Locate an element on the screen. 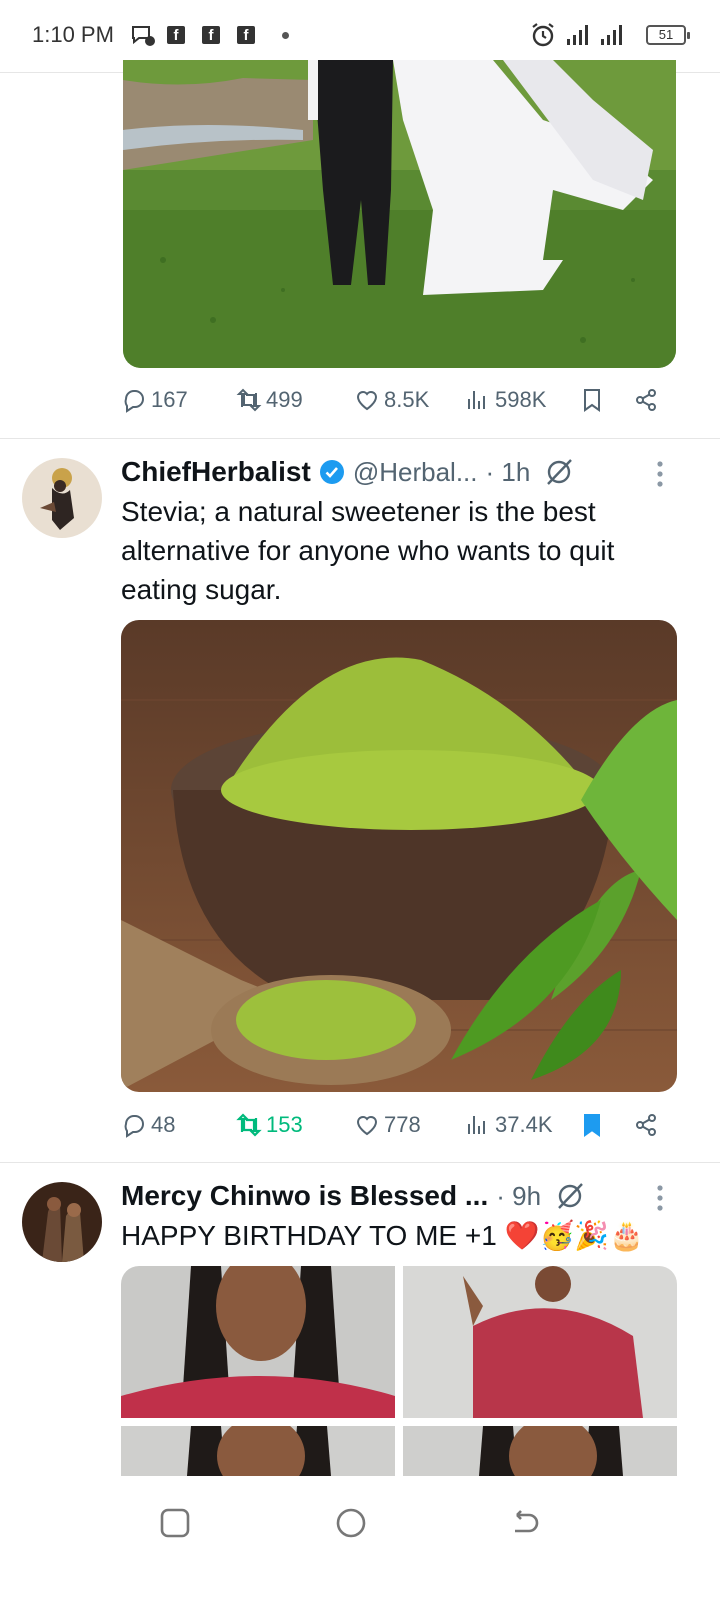 Image resolution: width=720 pixels, height=1612 pixels. reply-button: 48 is located at coordinates (148, 1125).